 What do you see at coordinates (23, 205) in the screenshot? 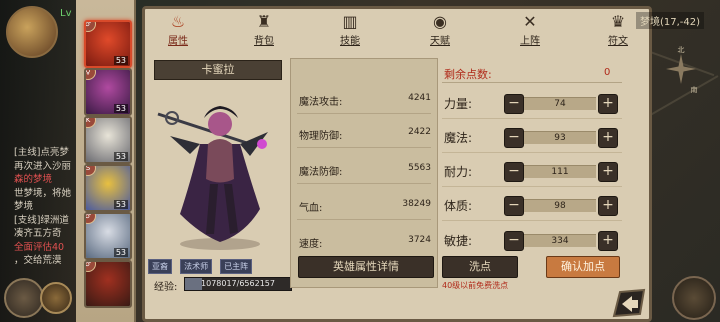
I see `quest-log-line: 梦境` at bounding box center [23, 205].